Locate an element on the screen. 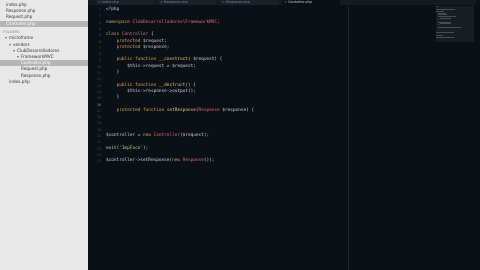 Image resolution: width=480 pixels, height=270 pixels. open-file-item: Request.php is located at coordinates (44, 17).